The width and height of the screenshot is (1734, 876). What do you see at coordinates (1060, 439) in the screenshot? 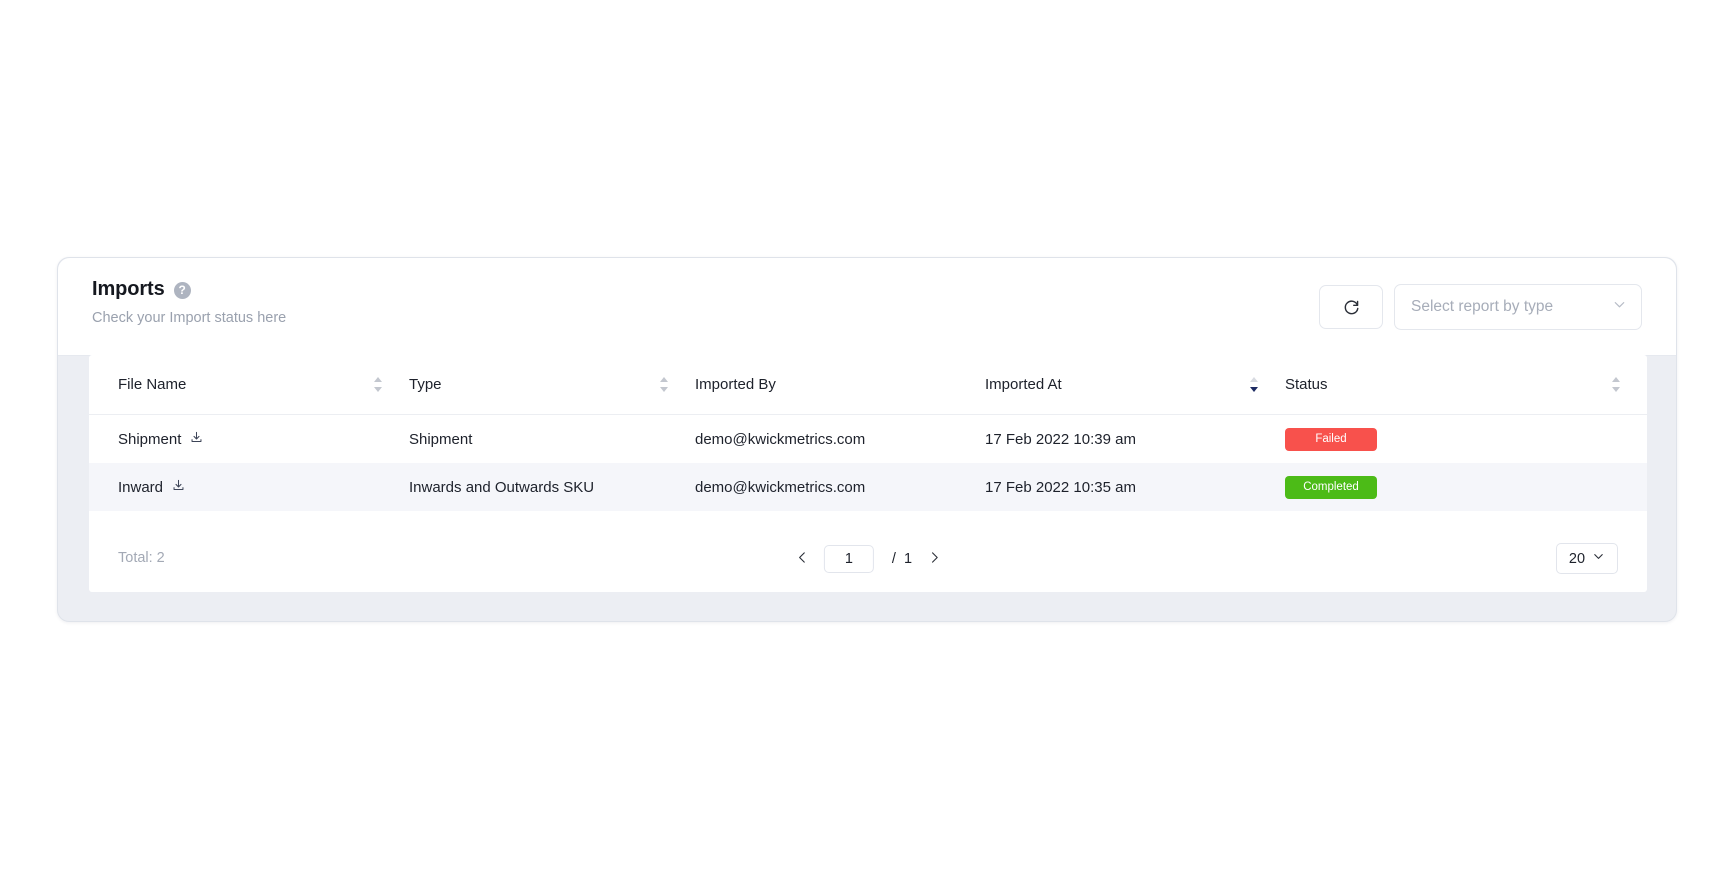
I see `cell-imported-at: 17 Feb 2022 10:39 am` at bounding box center [1060, 439].